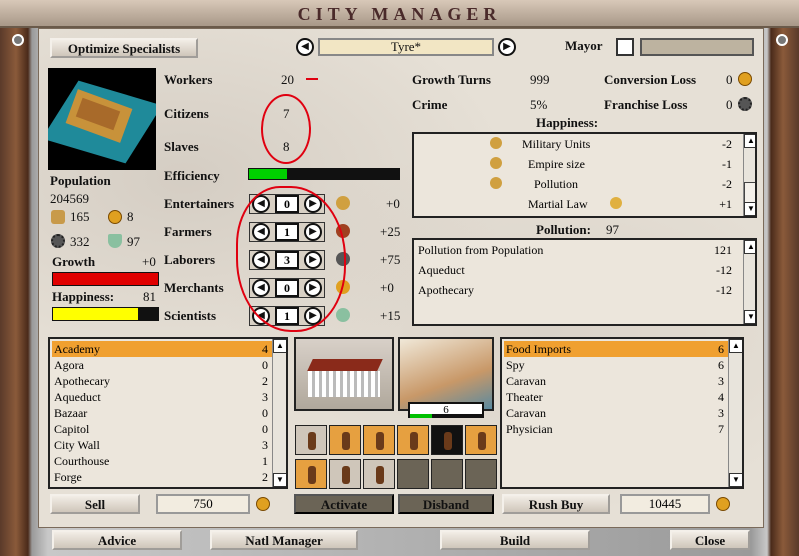 The image size is (799, 556). What do you see at coordinates (284, 540) in the screenshot?
I see `natl-manager-button: Natl Manager` at bounding box center [284, 540].